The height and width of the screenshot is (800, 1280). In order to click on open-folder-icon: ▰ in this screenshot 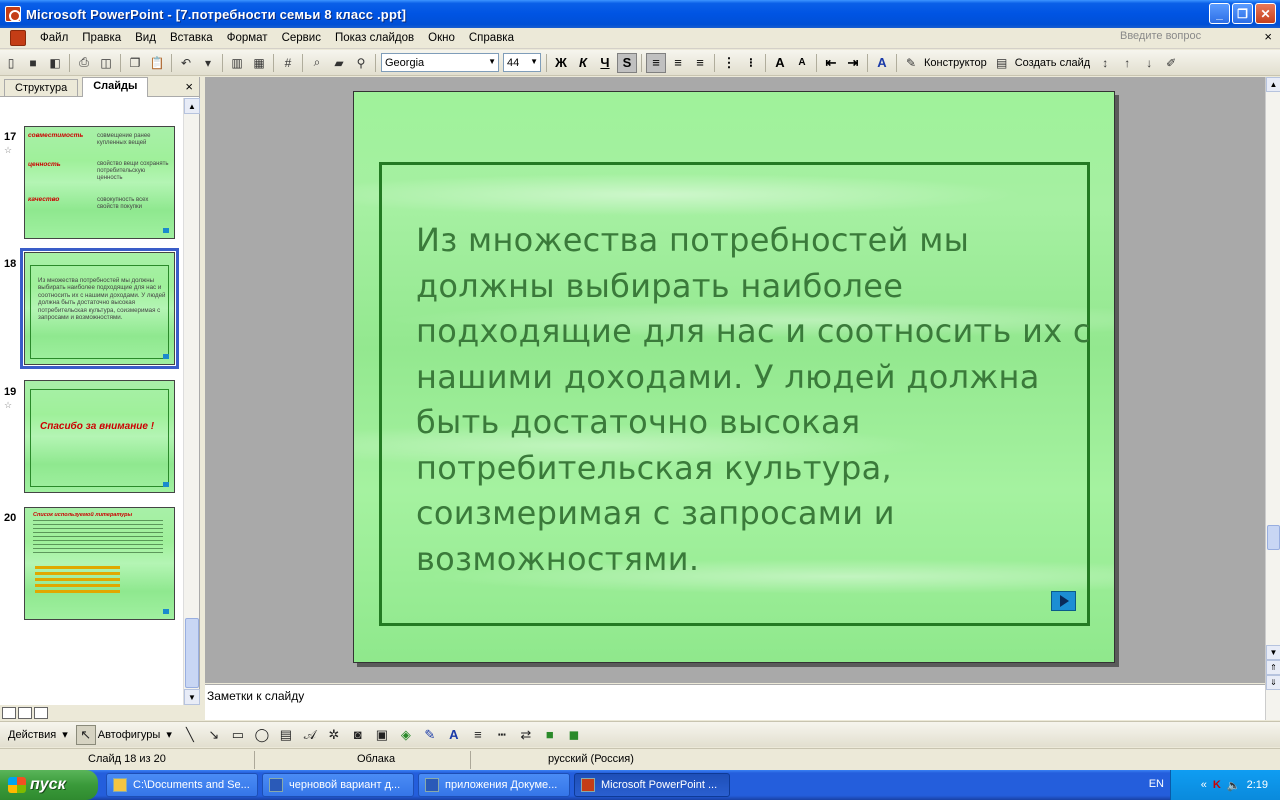, I will do `click(339, 63)`.